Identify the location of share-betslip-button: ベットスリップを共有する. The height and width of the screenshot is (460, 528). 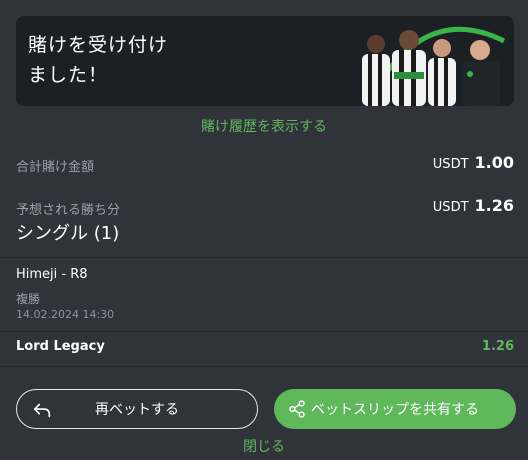
(395, 409).